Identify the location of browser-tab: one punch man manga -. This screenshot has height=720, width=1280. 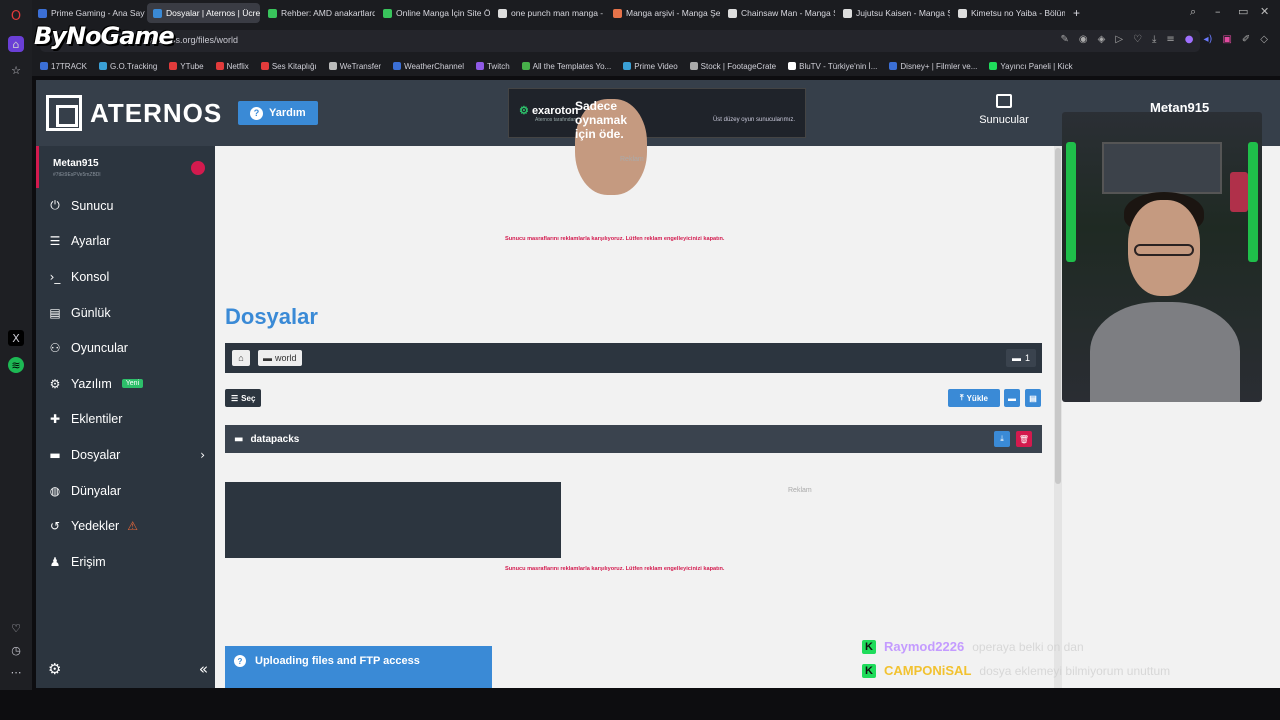
(548, 13).